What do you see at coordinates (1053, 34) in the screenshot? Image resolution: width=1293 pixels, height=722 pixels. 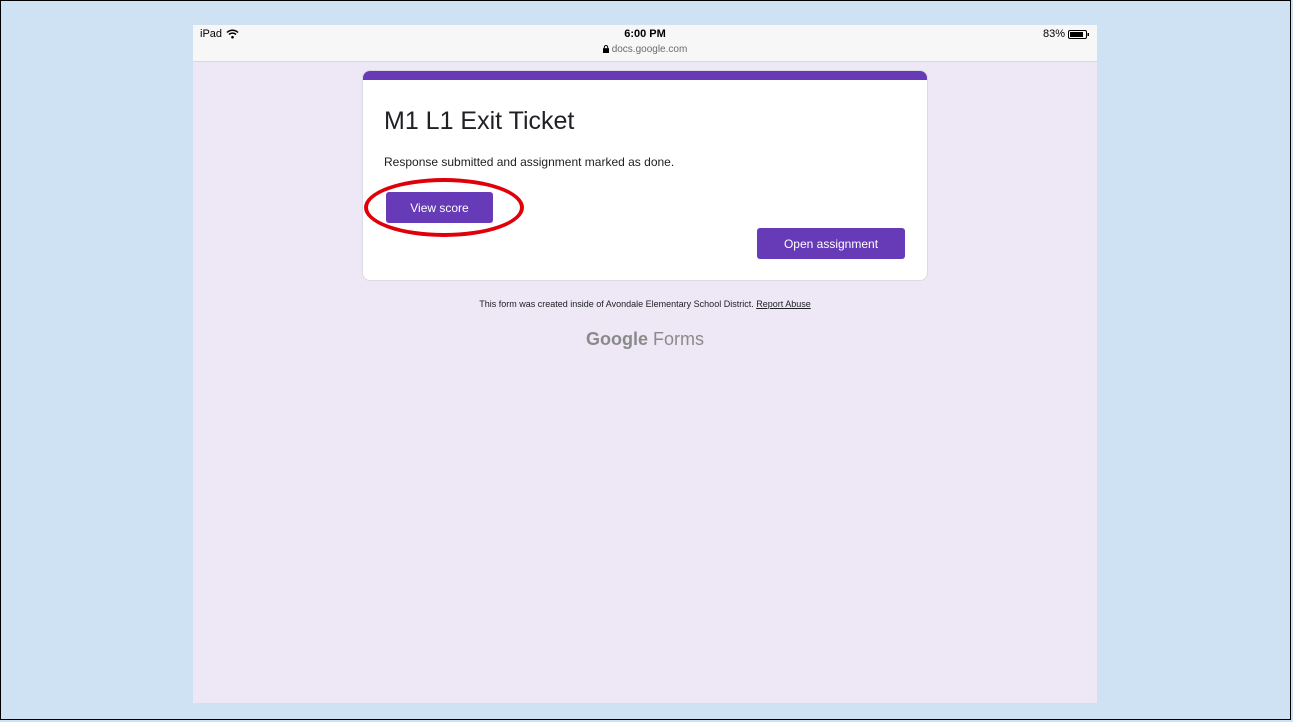 I see `battery-percent: 83%` at bounding box center [1053, 34].